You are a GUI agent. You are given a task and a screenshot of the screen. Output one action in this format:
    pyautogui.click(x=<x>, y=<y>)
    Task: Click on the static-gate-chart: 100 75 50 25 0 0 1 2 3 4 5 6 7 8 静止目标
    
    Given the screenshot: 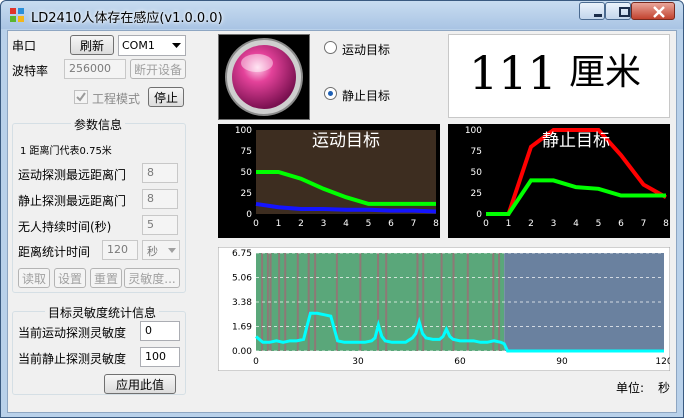 What is the action you would take?
    pyautogui.click(x=559, y=181)
    